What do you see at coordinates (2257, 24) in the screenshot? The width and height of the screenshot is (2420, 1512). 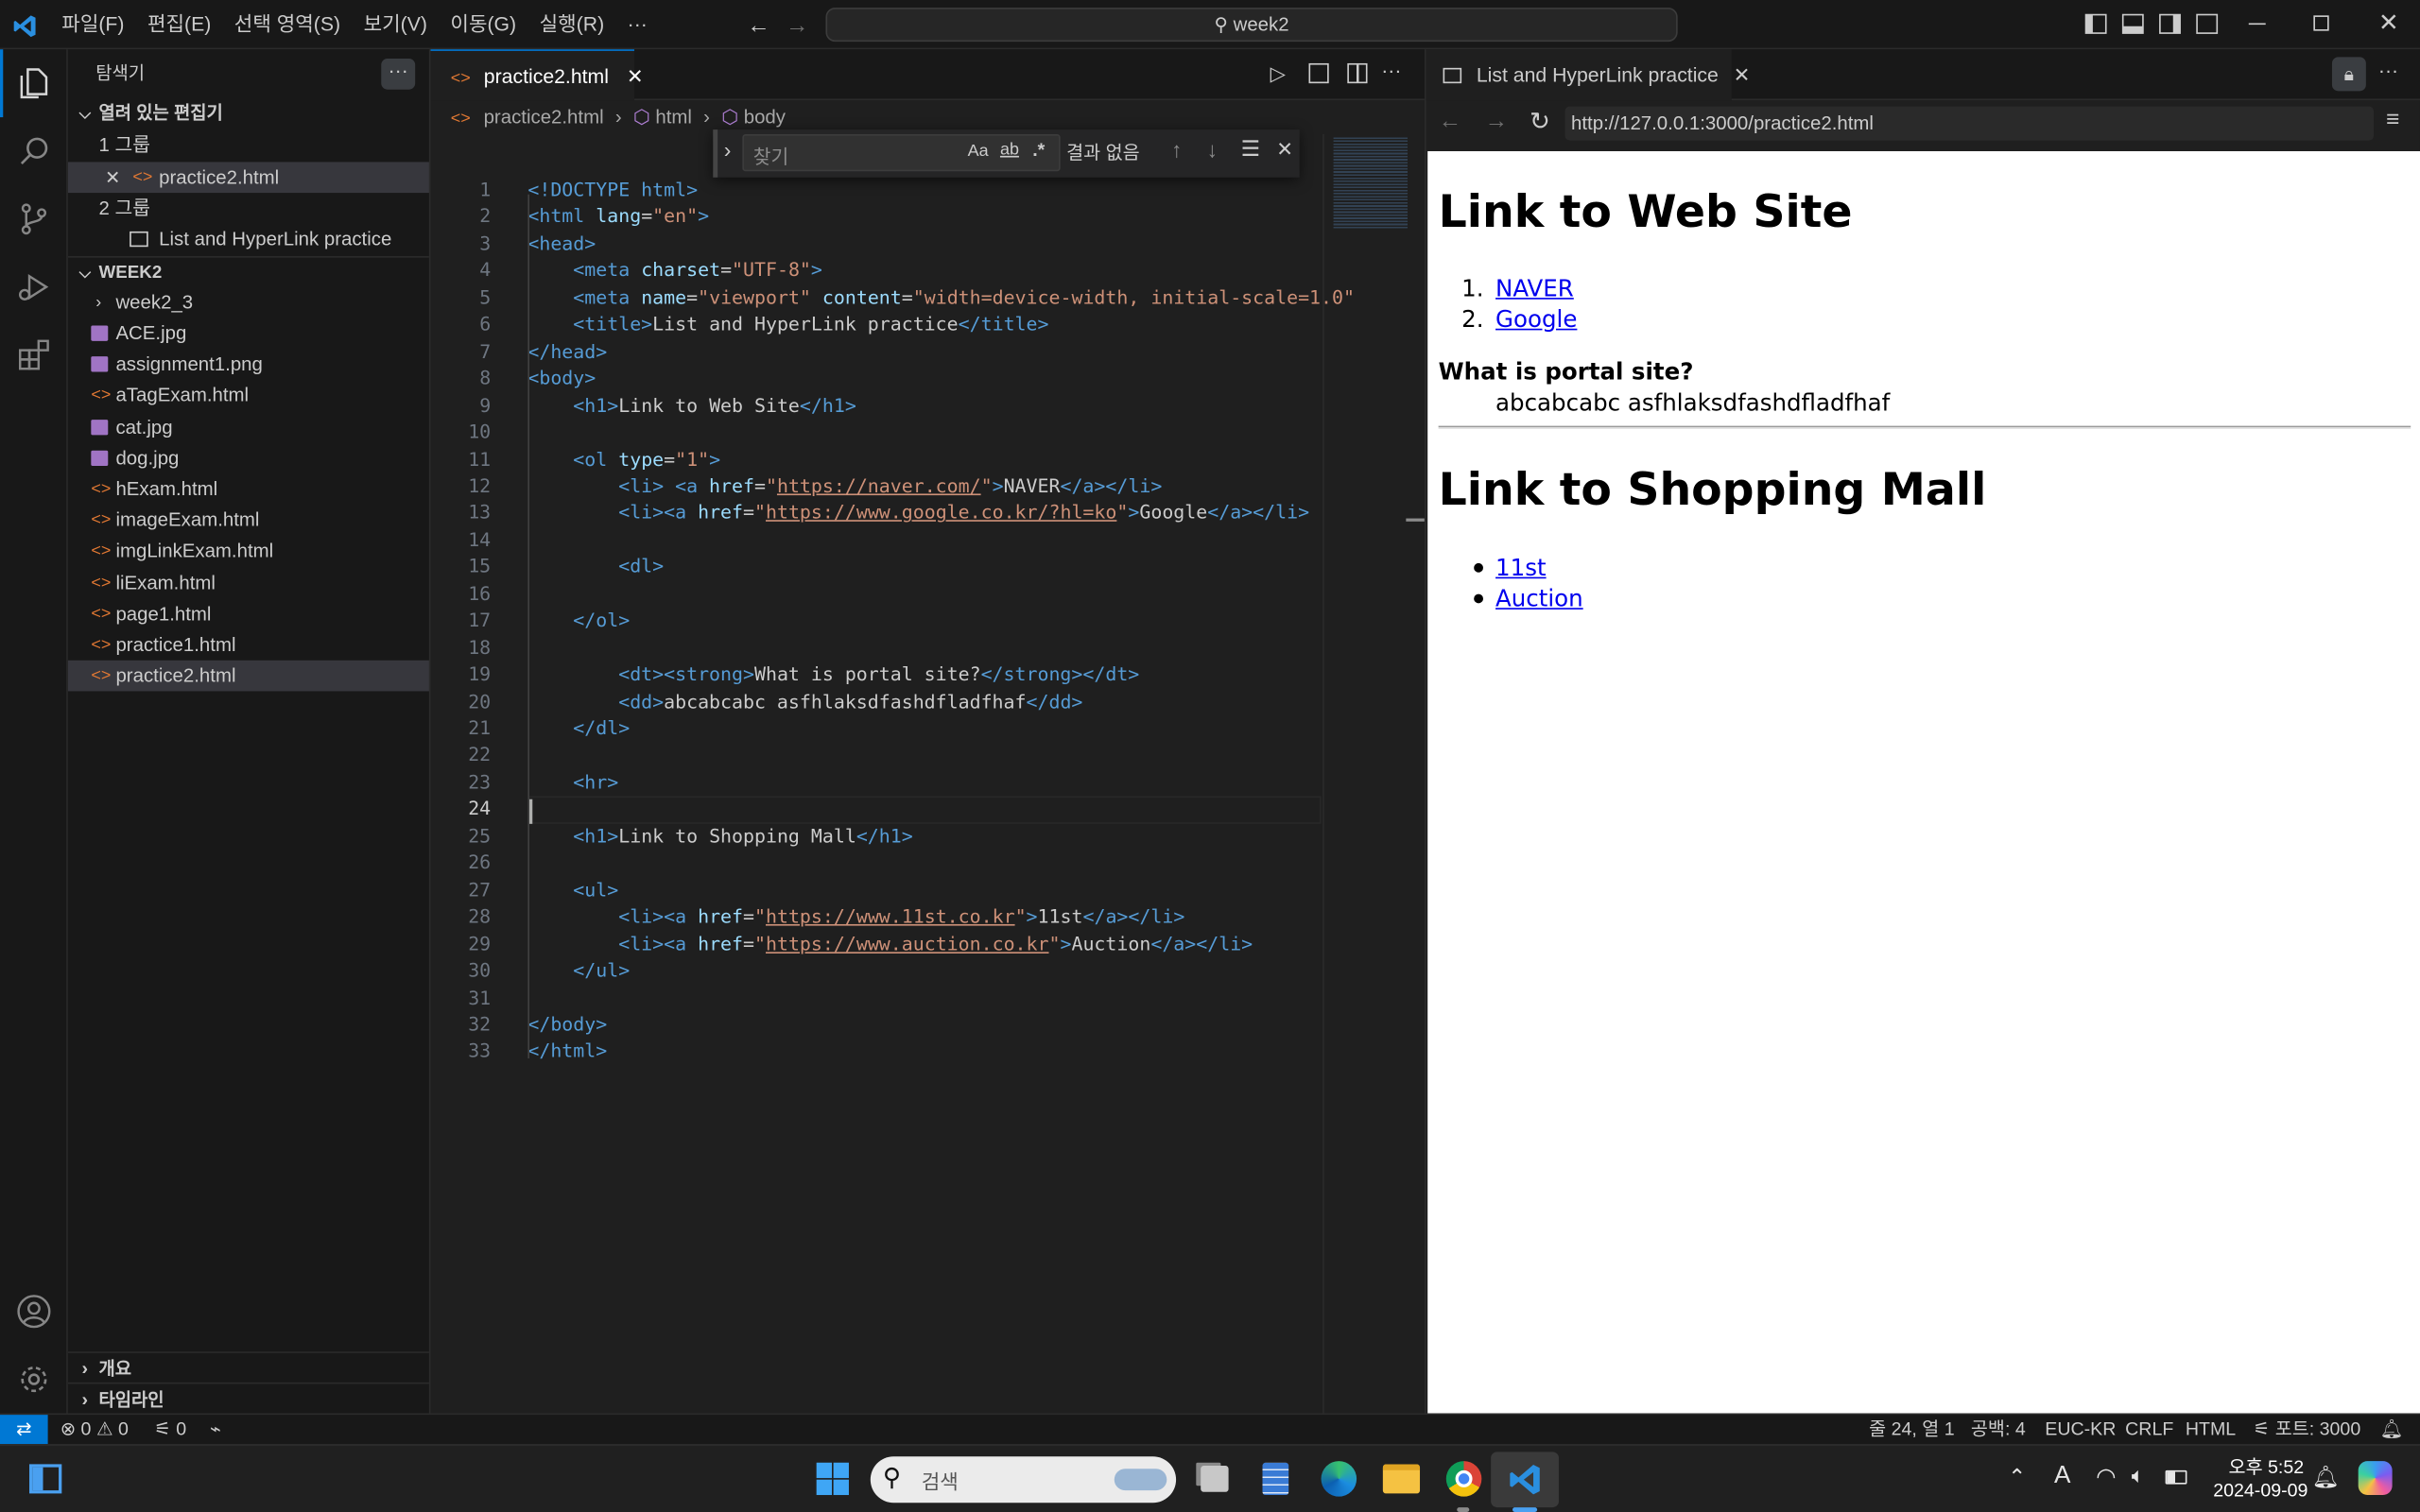 I see `minimize-icon` at bounding box center [2257, 24].